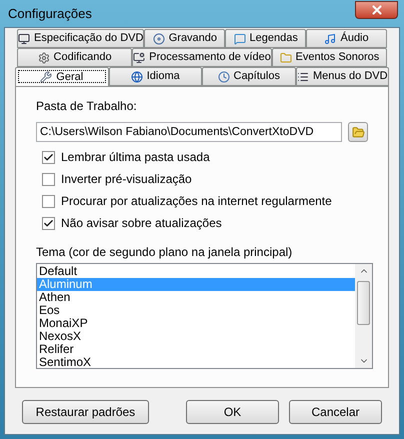 This screenshot has width=404, height=439. Describe the element at coordinates (85, 412) in the screenshot. I see `dialog-button: Restaurar padrões` at that location.